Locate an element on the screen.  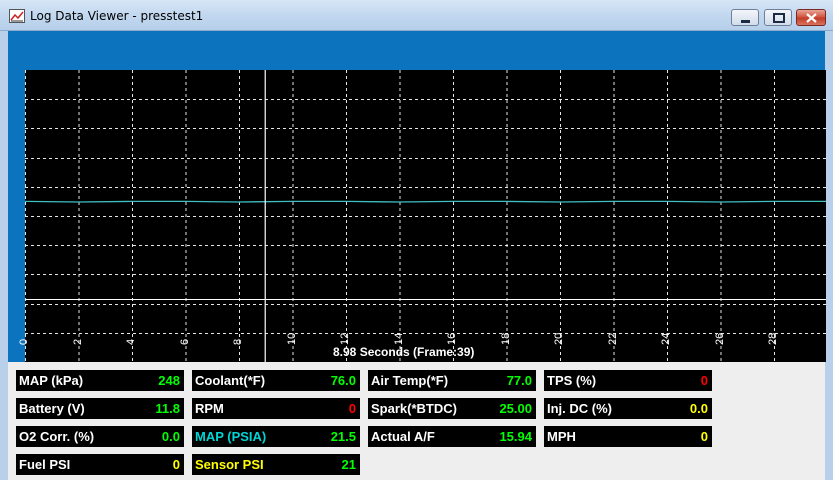
gauge-inj-dc: Inj. DC (%) 0.0 is located at coordinates (628, 408).